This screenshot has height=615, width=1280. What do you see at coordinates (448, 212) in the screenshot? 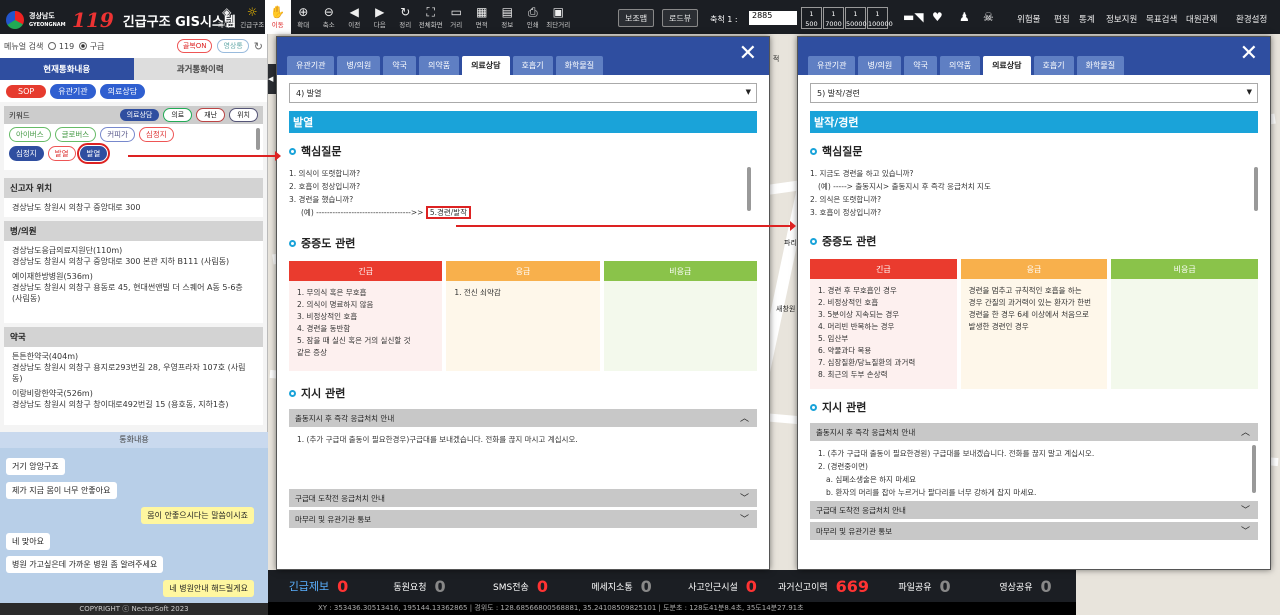
I see `seizure-link: 5.경련/발작` at bounding box center [448, 212].